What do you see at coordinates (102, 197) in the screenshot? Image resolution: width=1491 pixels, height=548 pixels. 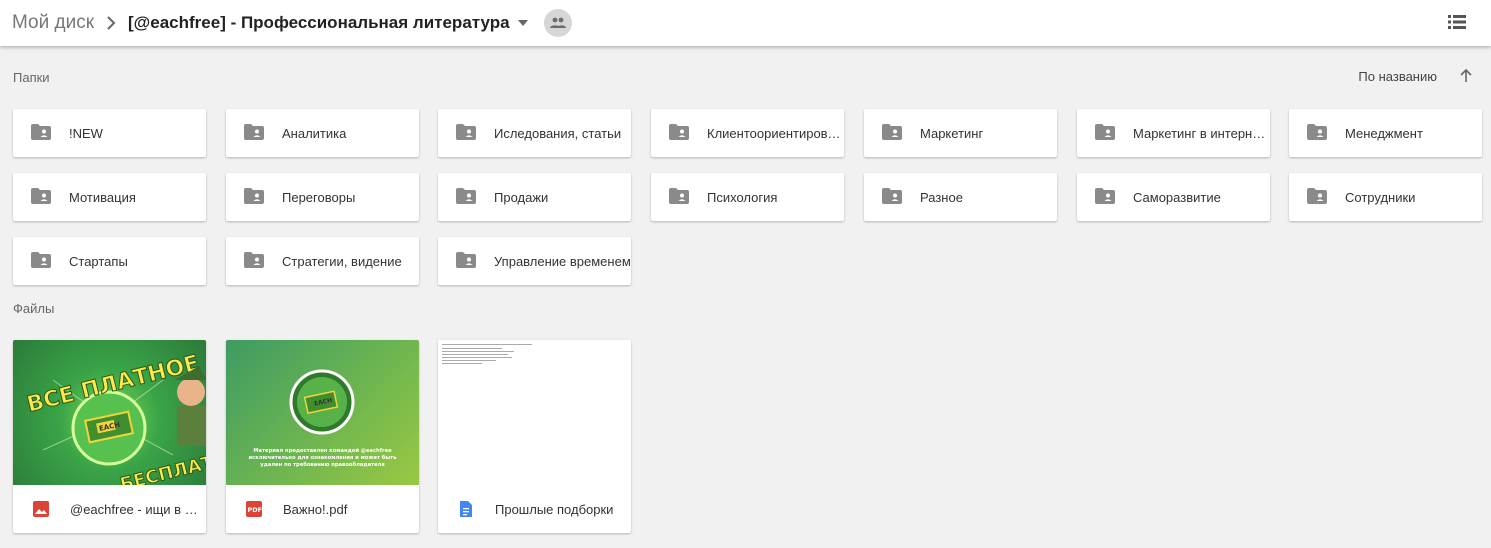 I see `folder-name: Мотивация` at bounding box center [102, 197].